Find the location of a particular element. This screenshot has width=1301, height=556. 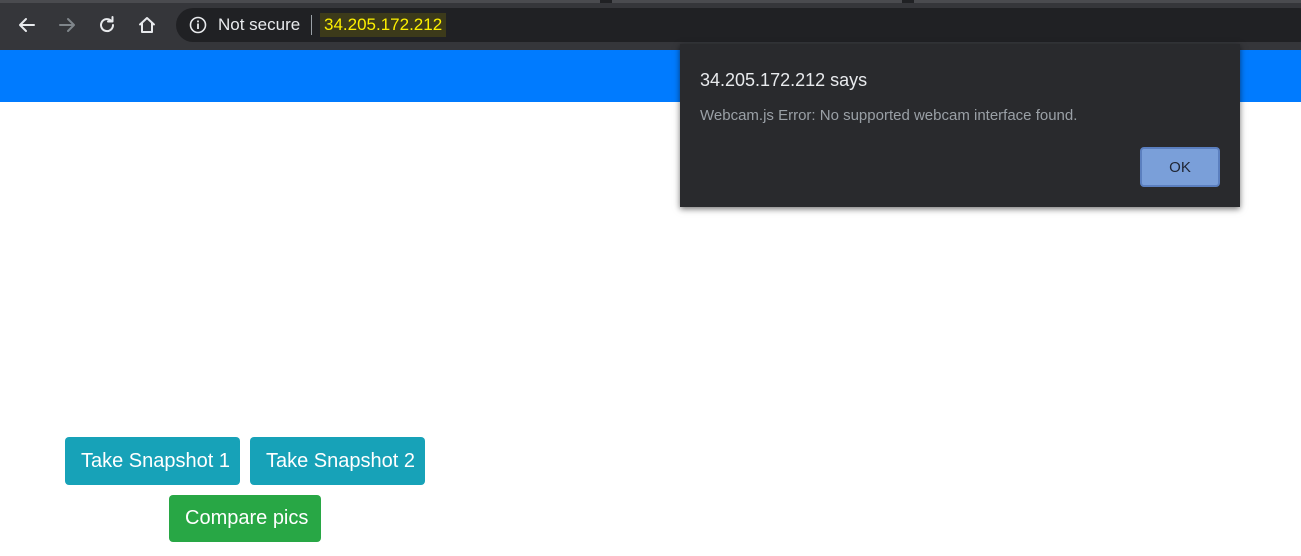

alert-title: 34.205.172.212 says is located at coordinates (784, 80).